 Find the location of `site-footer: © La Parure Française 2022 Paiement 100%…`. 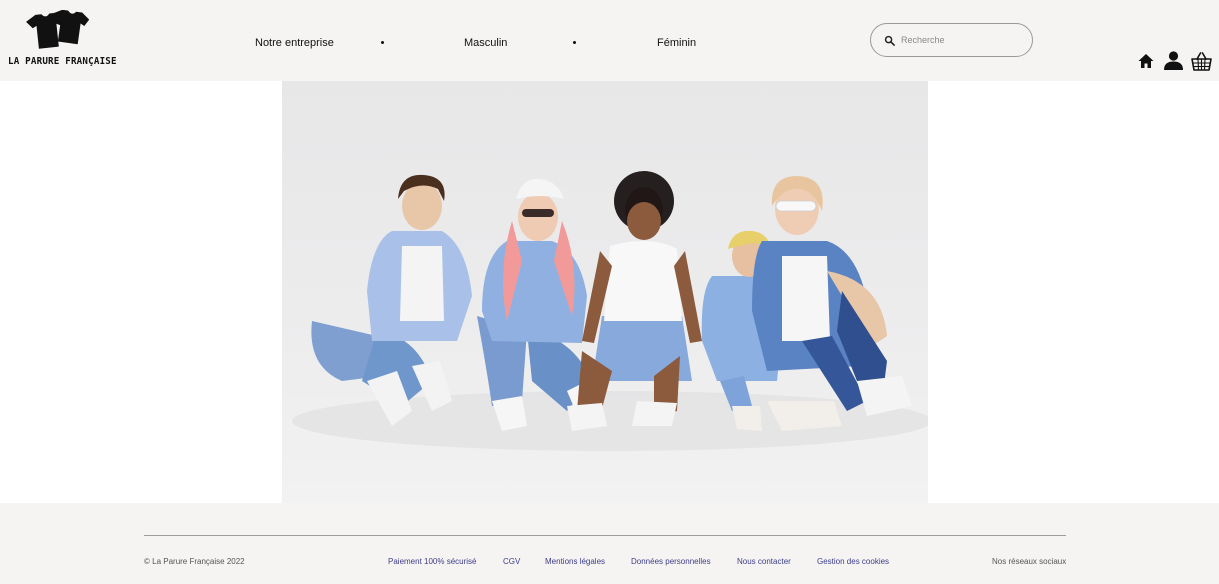

site-footer: © La Parure Française 2022 Paiement 100%… is located at coordinates (609, 543).